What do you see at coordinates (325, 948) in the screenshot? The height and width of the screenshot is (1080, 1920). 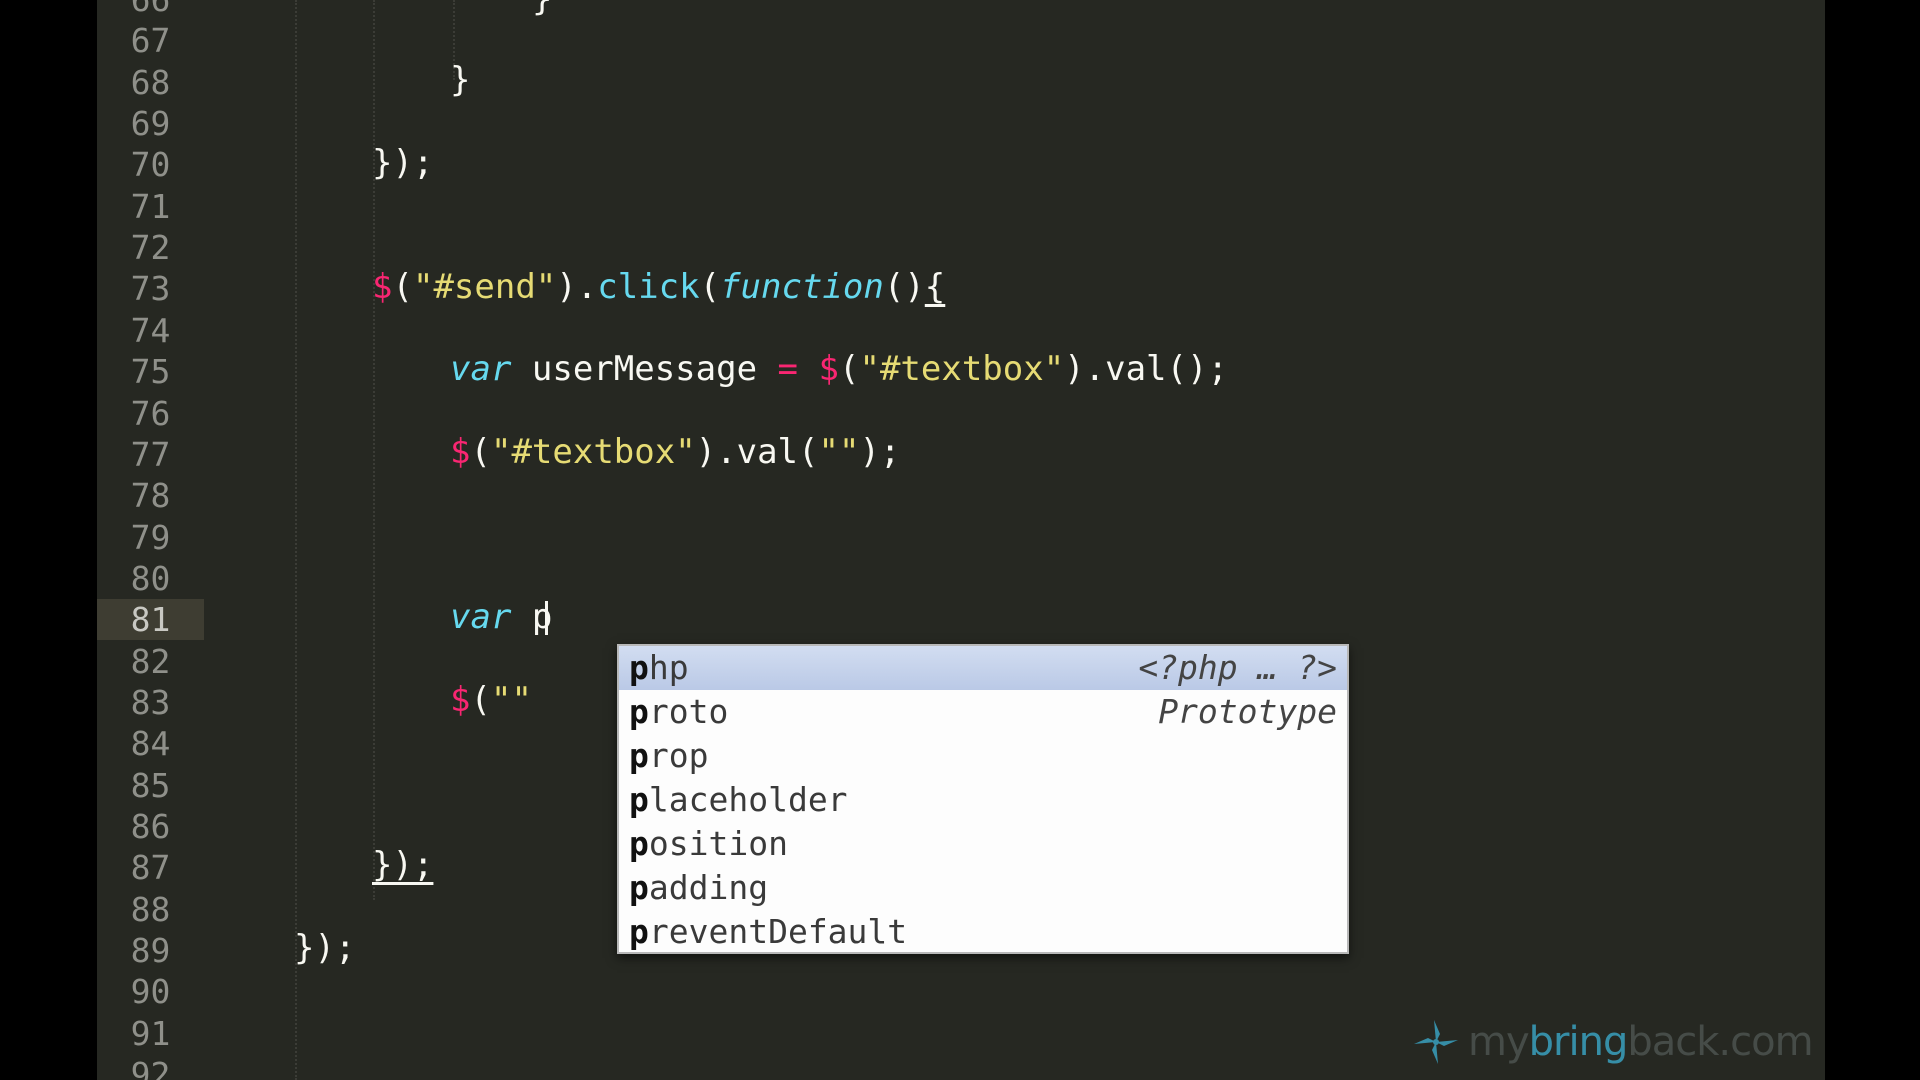 I see `code-line-89: });` at bounding box center [325, 948].